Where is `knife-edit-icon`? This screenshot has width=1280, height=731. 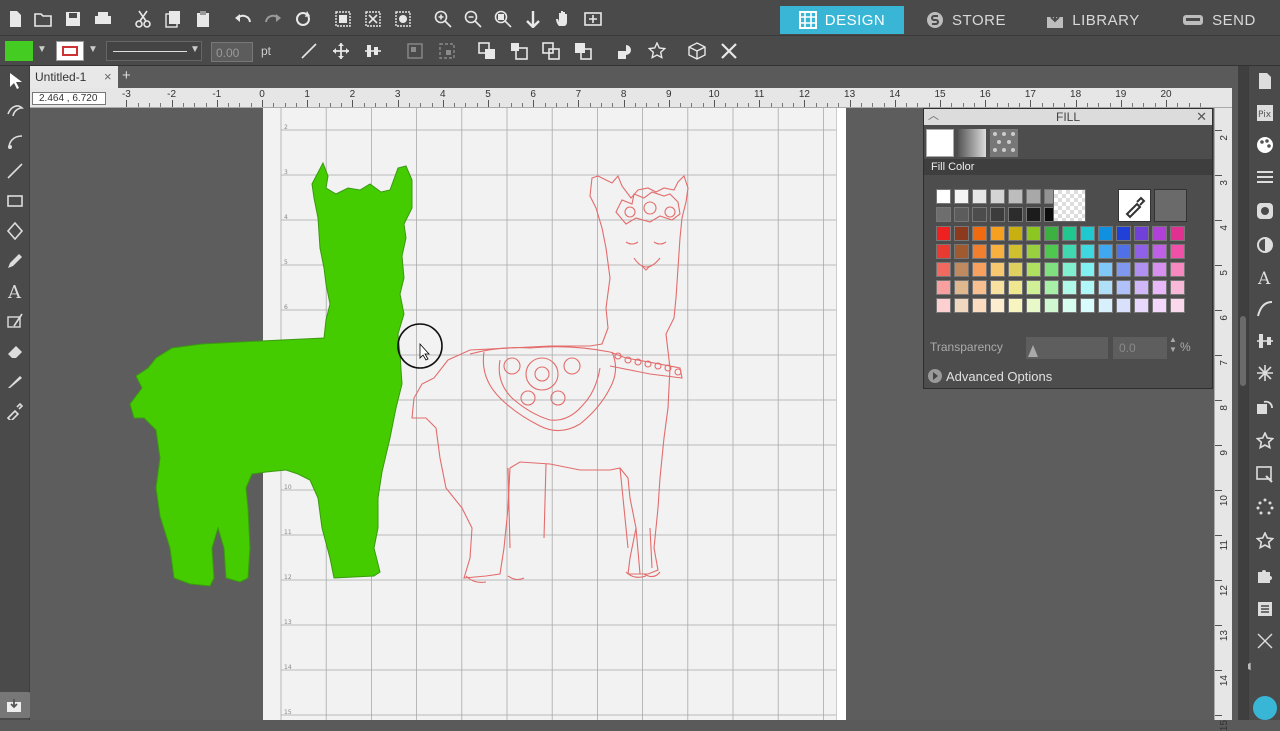 knife-edit-icon is located at coordinates (15, 321).